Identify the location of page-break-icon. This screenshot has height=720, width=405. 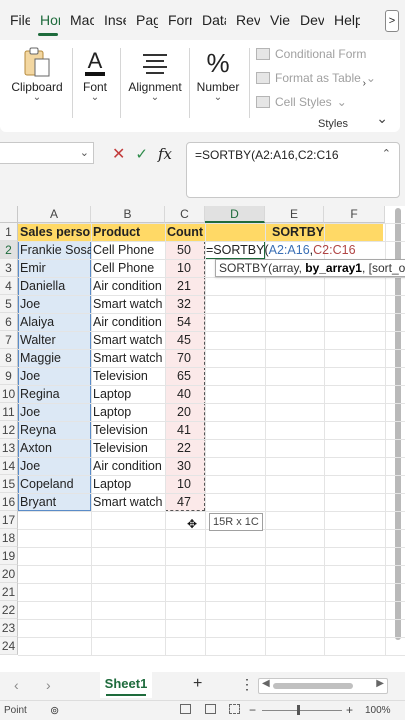
(234, 709).